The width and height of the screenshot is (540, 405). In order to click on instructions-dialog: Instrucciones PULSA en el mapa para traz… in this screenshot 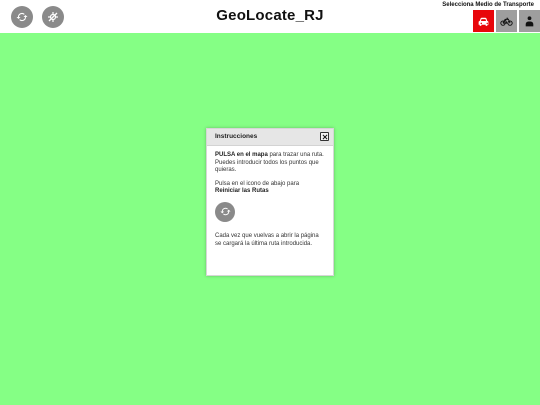, I will do `click(270, 202)`.